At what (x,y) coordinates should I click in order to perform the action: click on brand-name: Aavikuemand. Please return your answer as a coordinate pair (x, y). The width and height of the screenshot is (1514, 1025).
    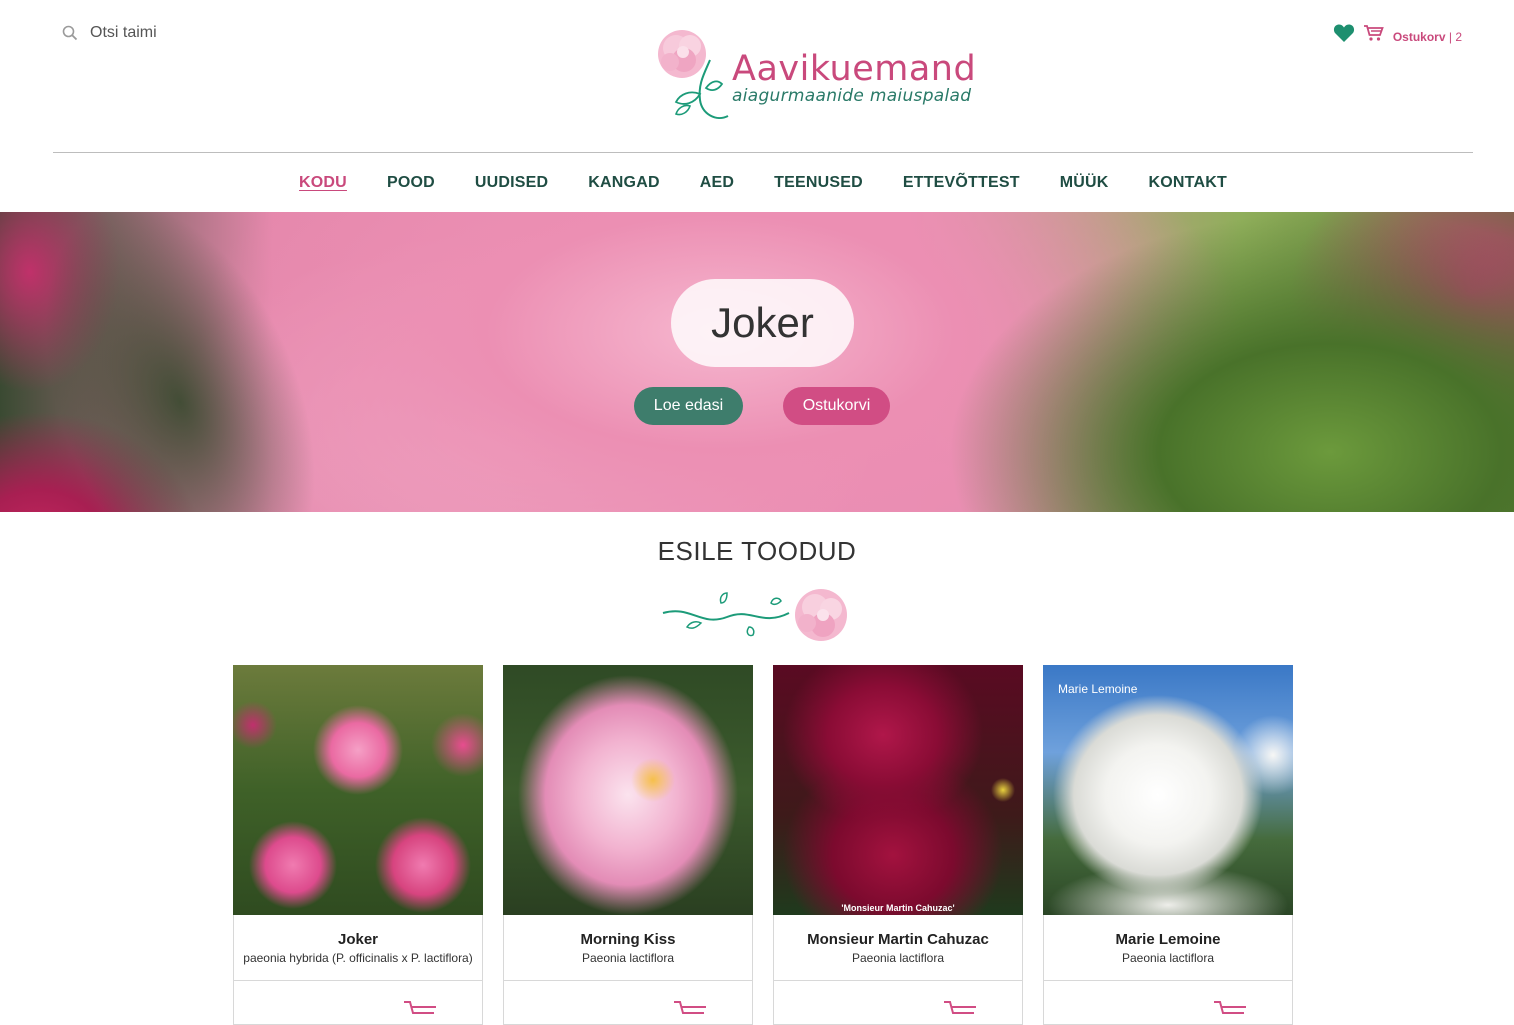
    Looking at the image, I should click on (854, 69).